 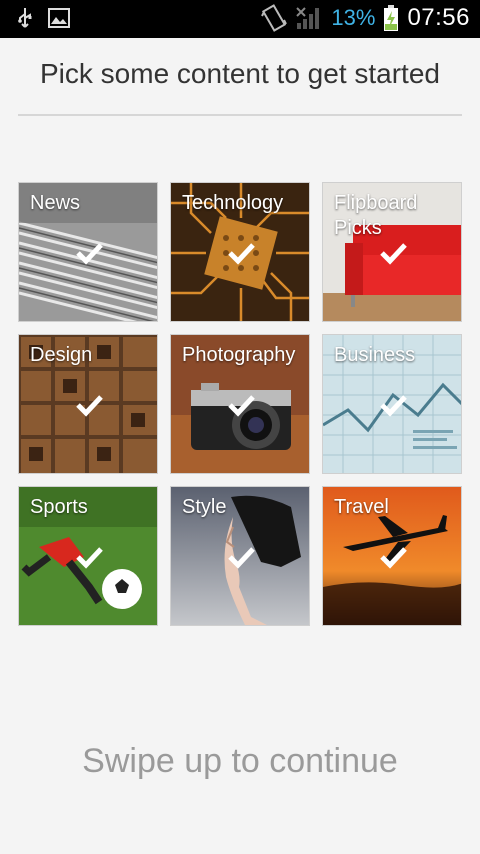 What do you see at coordinates (240, 115) in the screenshot?
I see `header-divider` at bounding box center [240, 115].